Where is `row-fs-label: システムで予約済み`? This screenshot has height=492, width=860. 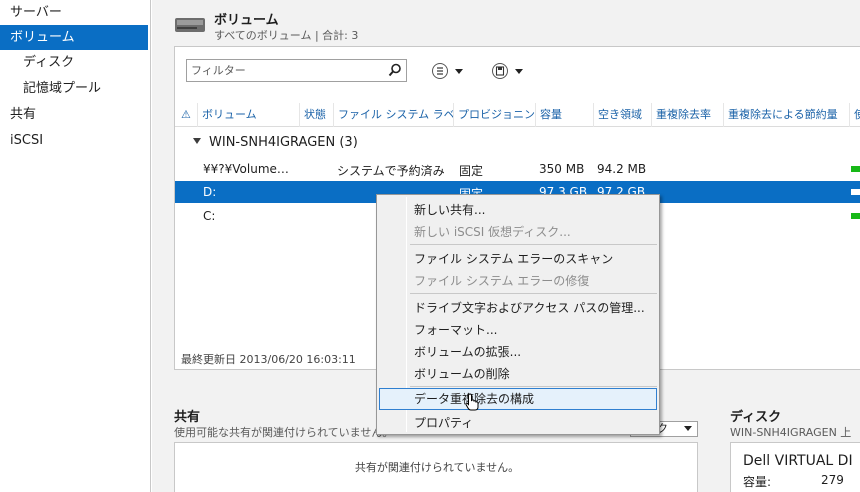 row-fs-label: システムで予約済み is located at coordinates (391, 171).